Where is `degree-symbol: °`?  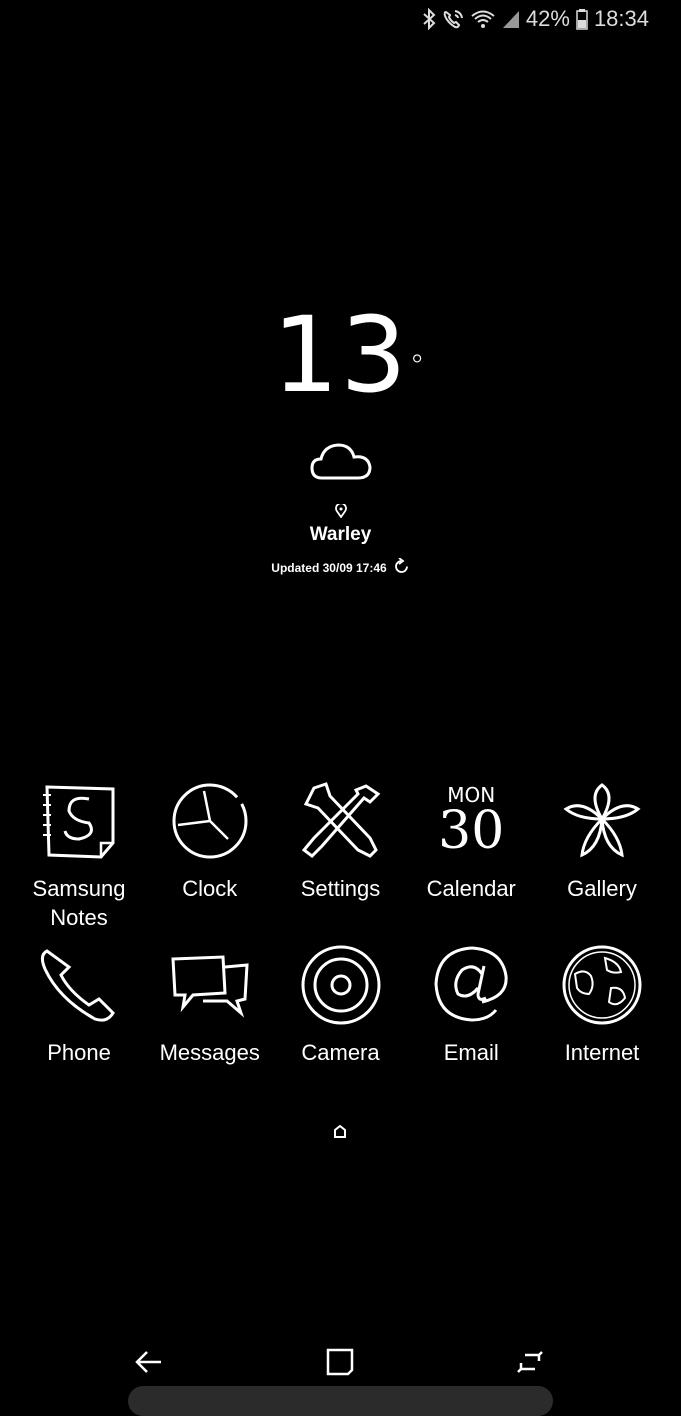
degree-symbol: ° is located at coordinates (418, 366).